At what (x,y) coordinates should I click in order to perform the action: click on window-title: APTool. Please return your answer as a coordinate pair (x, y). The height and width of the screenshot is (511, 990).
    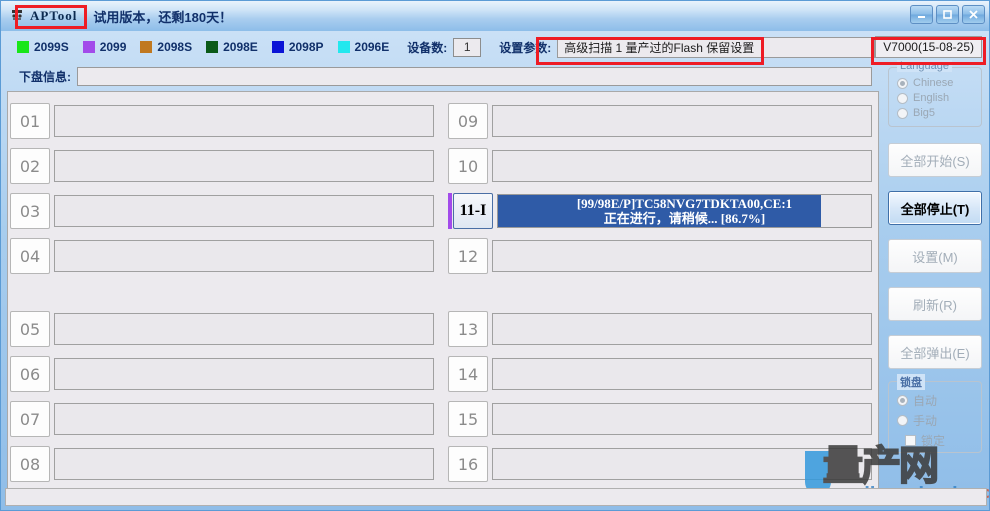
    Looking at the image, I should click on (54, 15).